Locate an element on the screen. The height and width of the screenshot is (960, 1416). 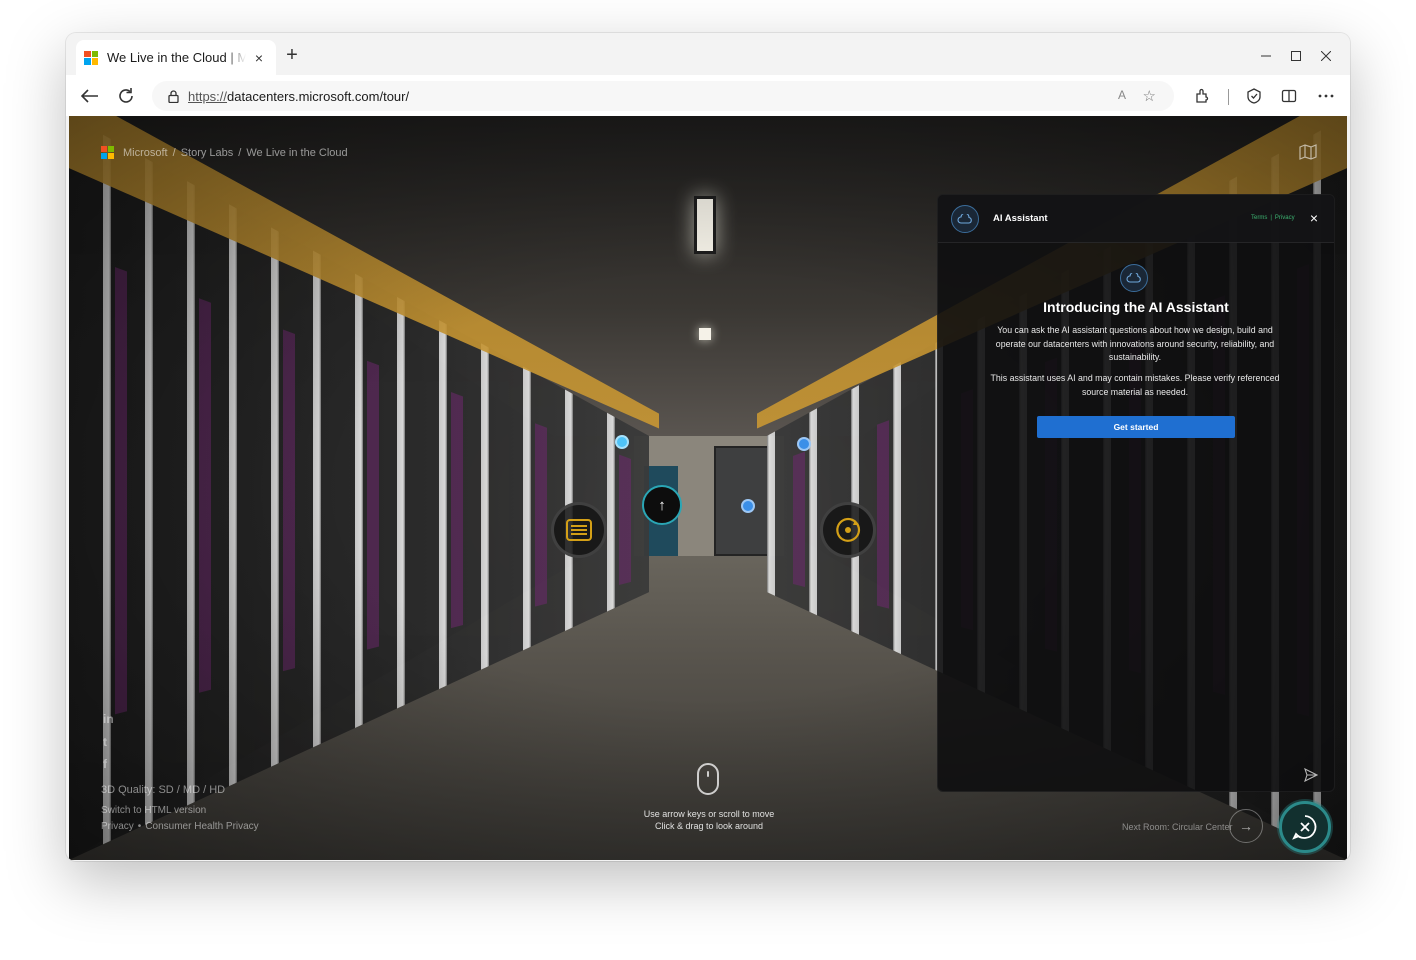
browser-essentials-icon is located at coordinates (1254, 96).